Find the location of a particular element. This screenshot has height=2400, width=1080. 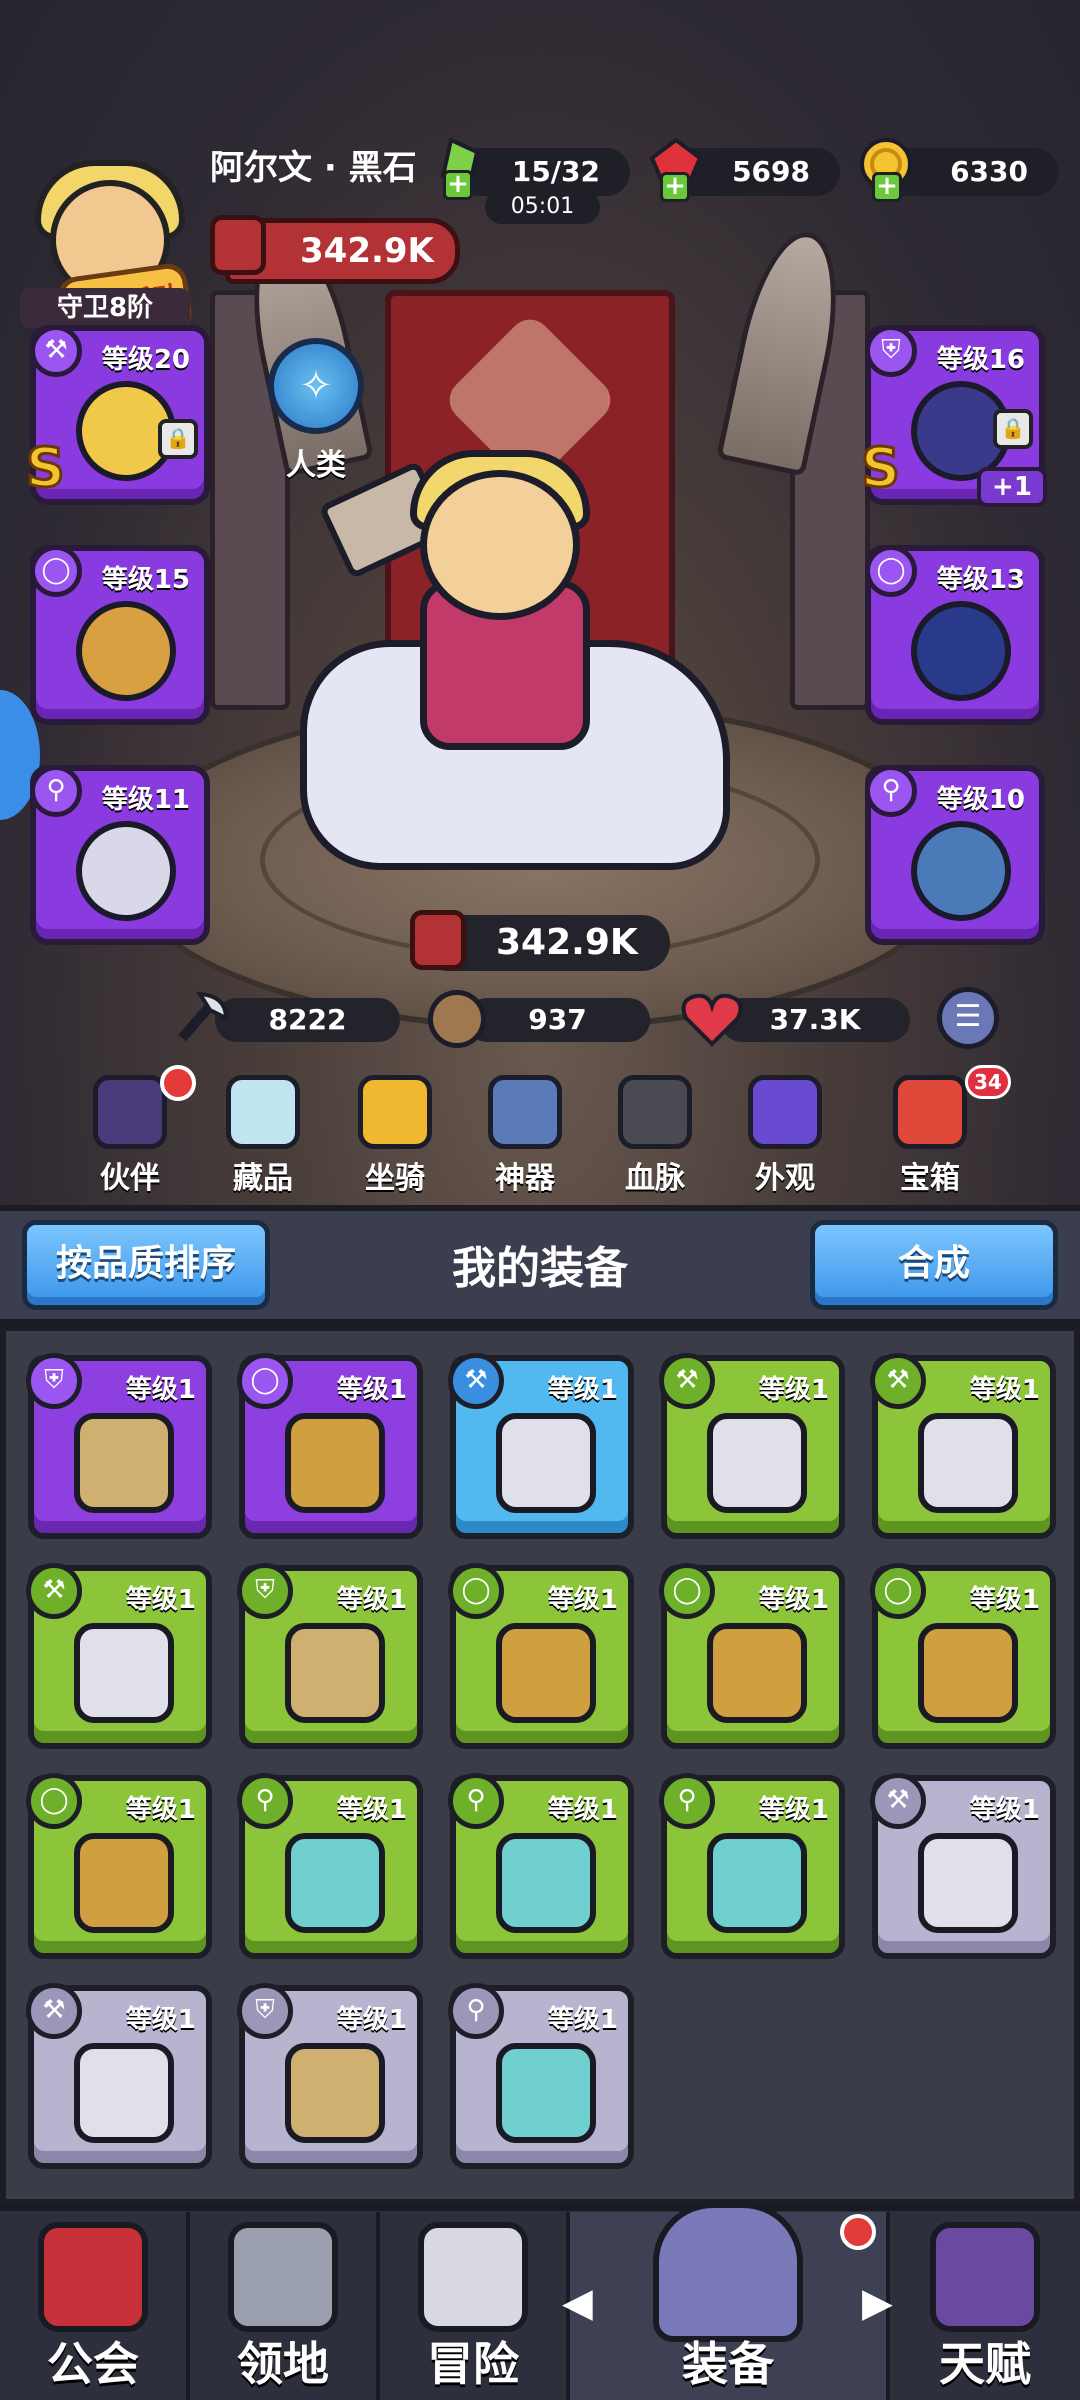

hand-axe-icon is located at coordinates (124, 1673).